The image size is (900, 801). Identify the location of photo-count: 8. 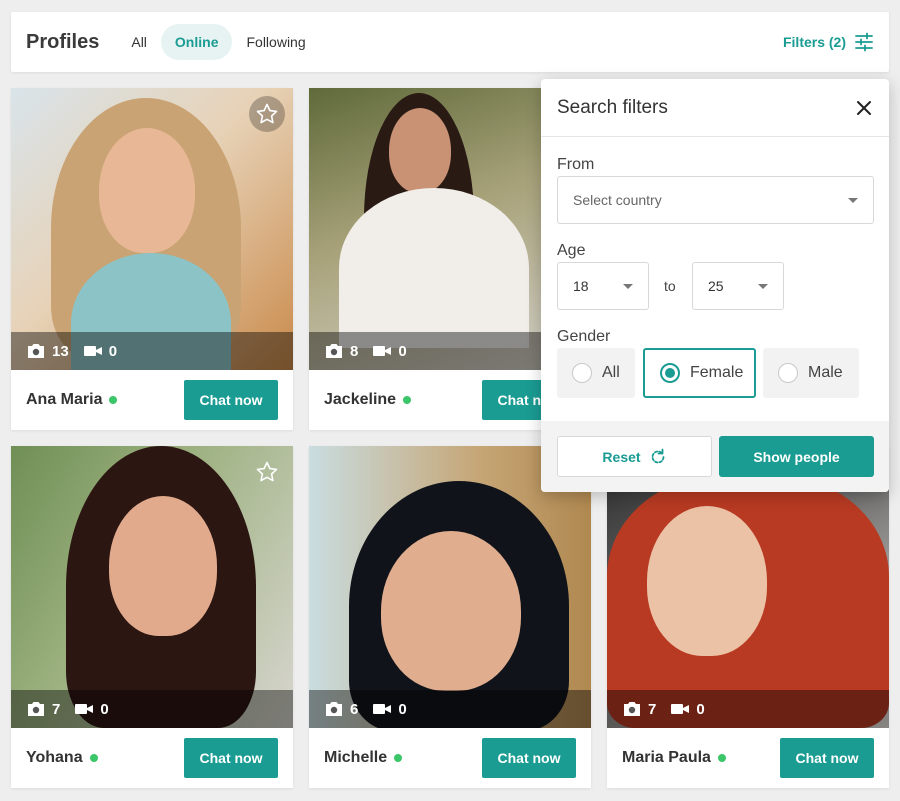
(341, 351).